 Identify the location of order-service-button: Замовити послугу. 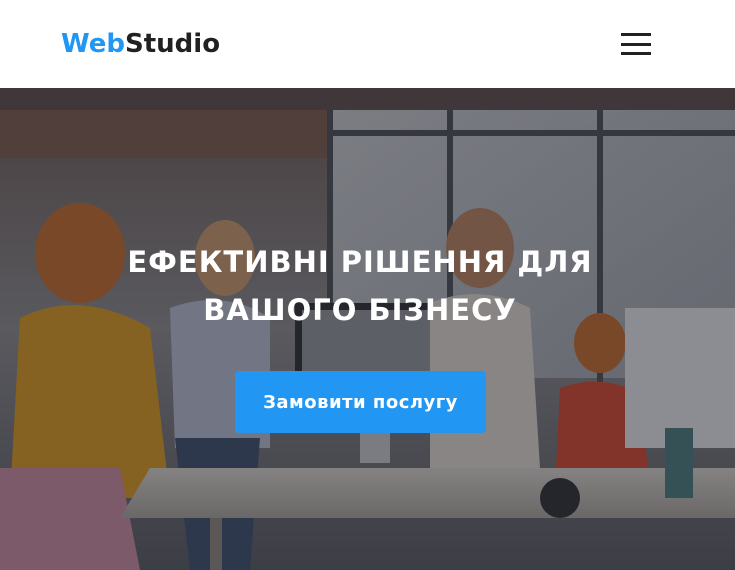
(360, 402).